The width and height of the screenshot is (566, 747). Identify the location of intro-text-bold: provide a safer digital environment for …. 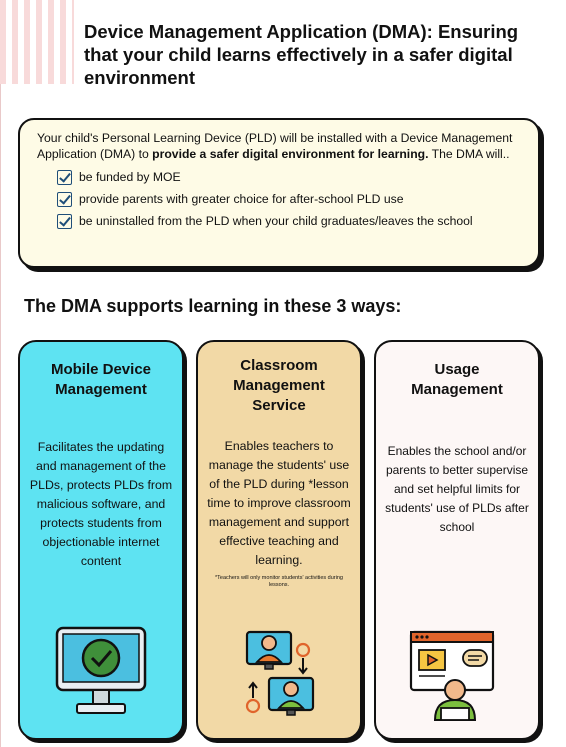
(290, 154).